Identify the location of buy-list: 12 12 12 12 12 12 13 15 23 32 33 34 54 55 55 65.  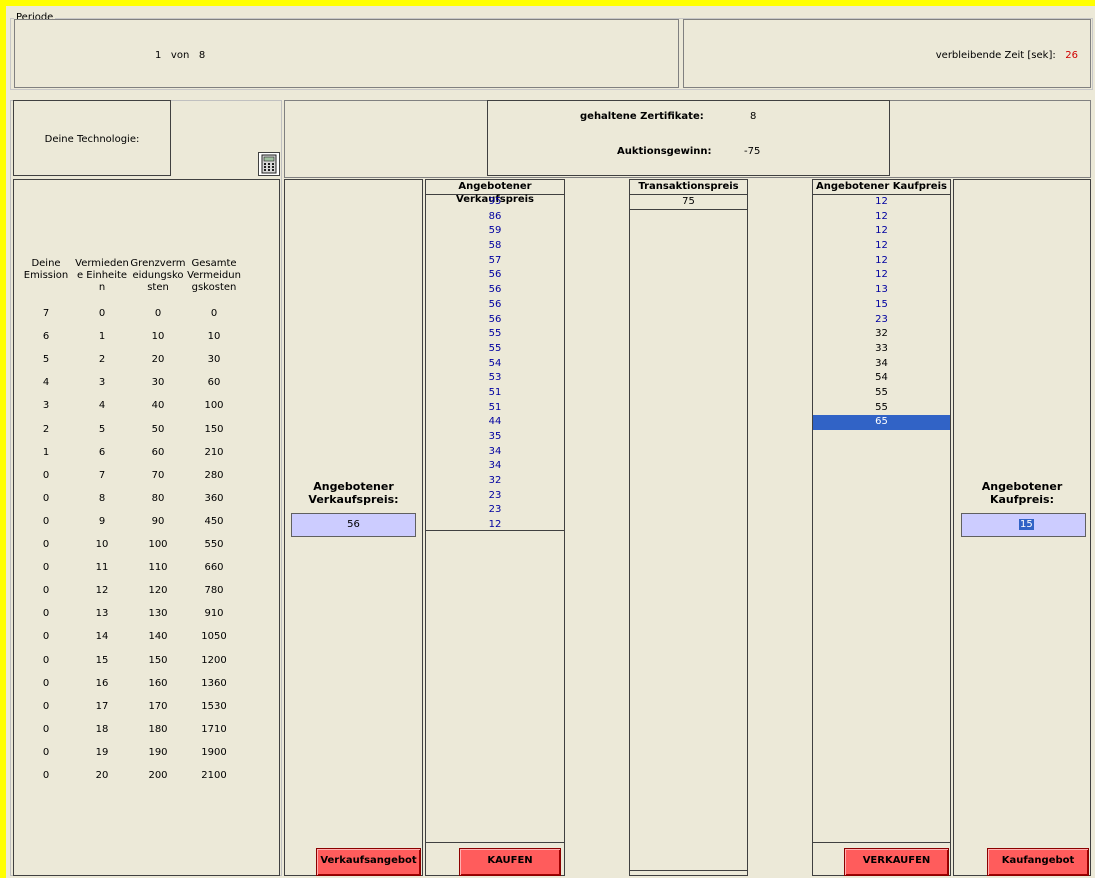
(881, 313).